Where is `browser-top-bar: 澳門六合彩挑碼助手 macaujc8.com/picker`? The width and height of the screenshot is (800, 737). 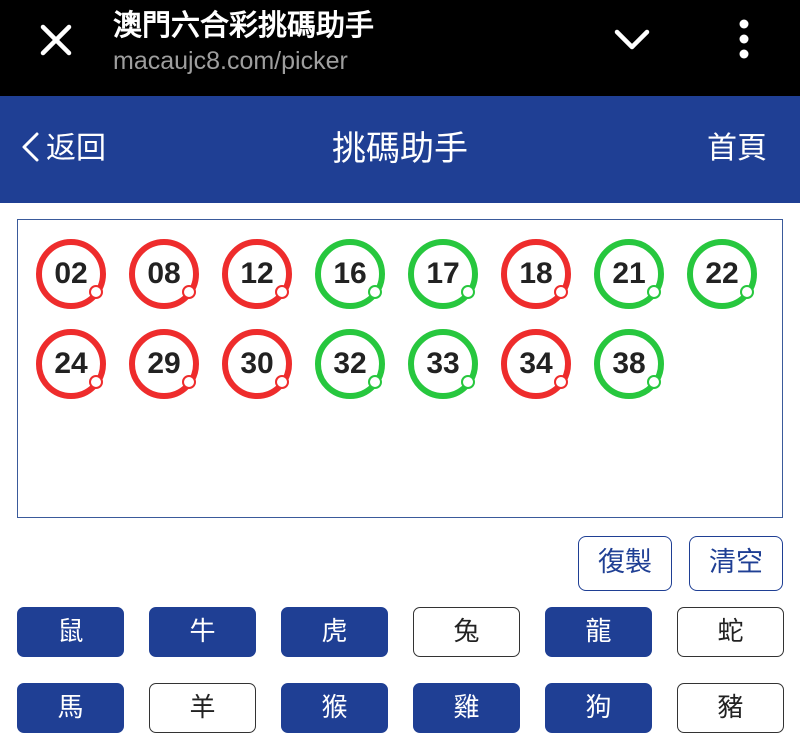
browser-top-bar: 澳門六合彩挑碼助手 macaujc8.com/picker is located at coordinates (400, 48).